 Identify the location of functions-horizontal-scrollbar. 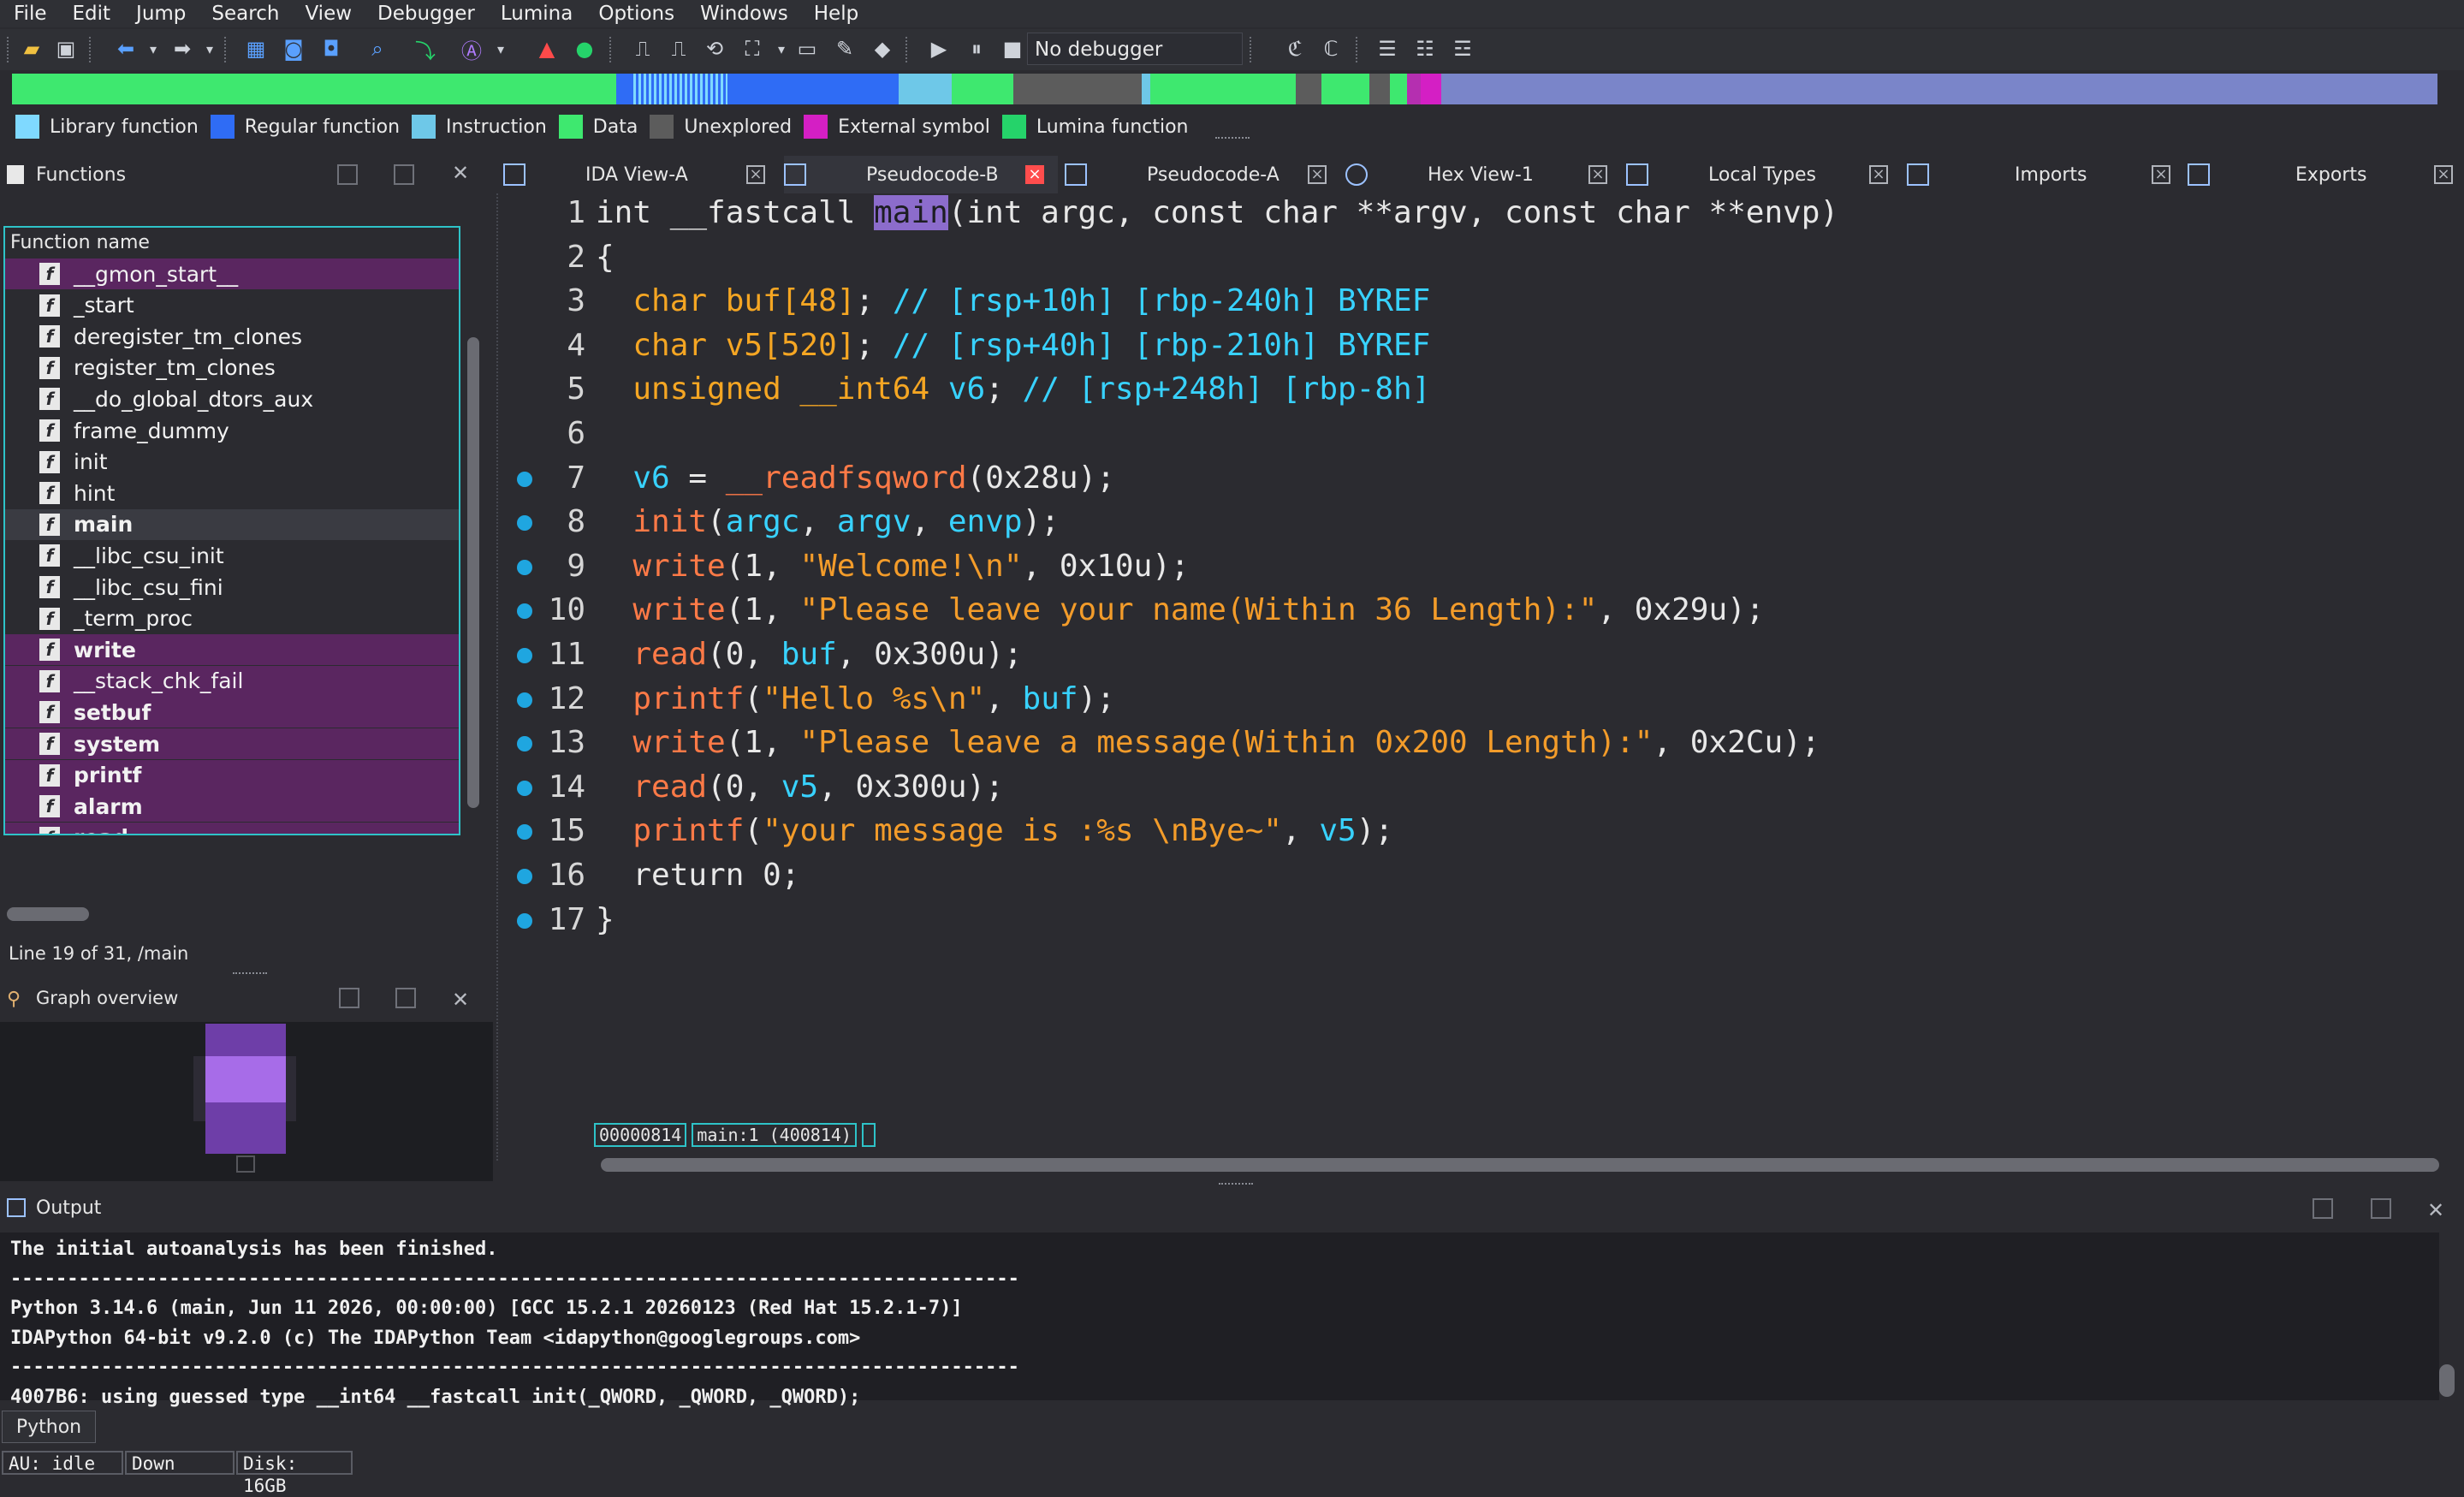
(230, 913).